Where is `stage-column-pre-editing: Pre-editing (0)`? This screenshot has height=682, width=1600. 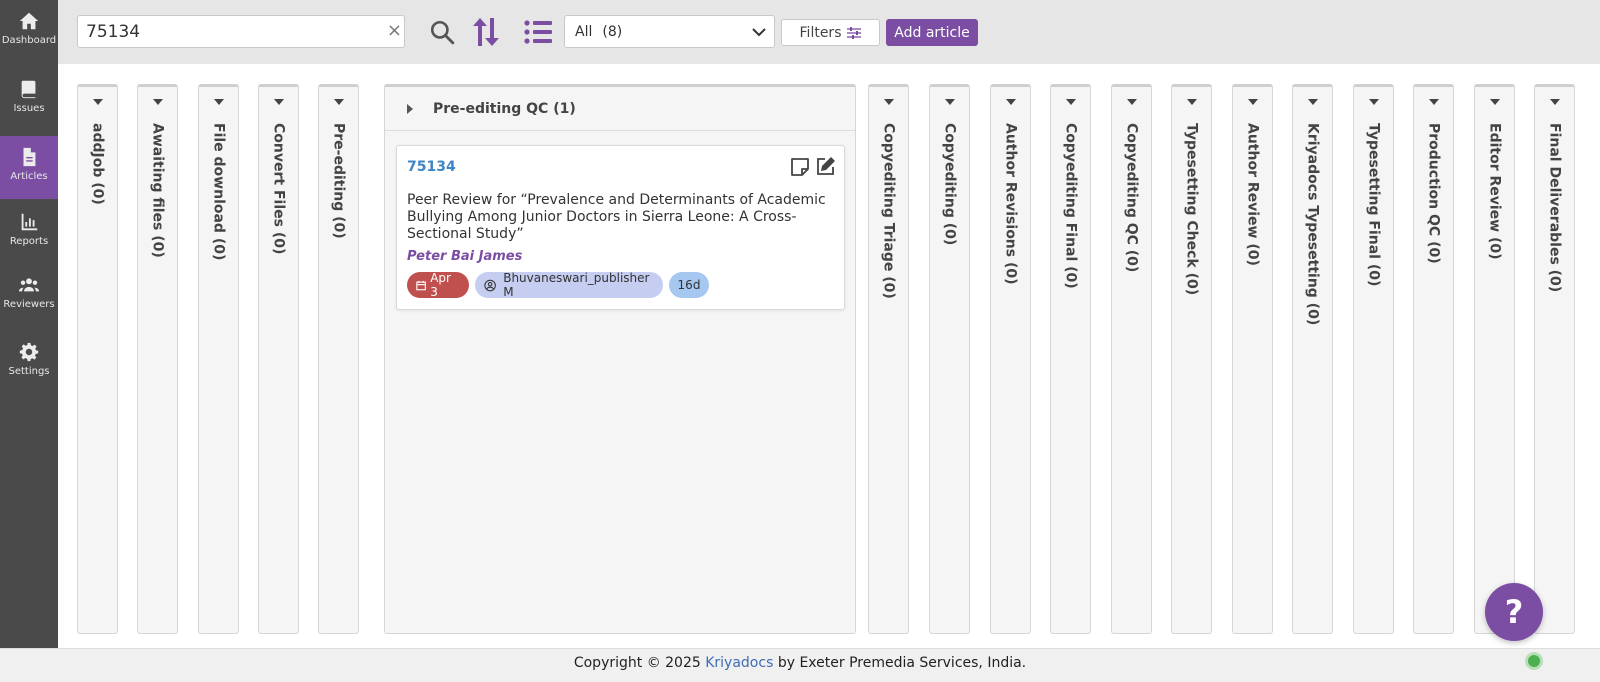
stage-column-pre-editing: Pre-editing (0) is located at coordinates (338, 359).